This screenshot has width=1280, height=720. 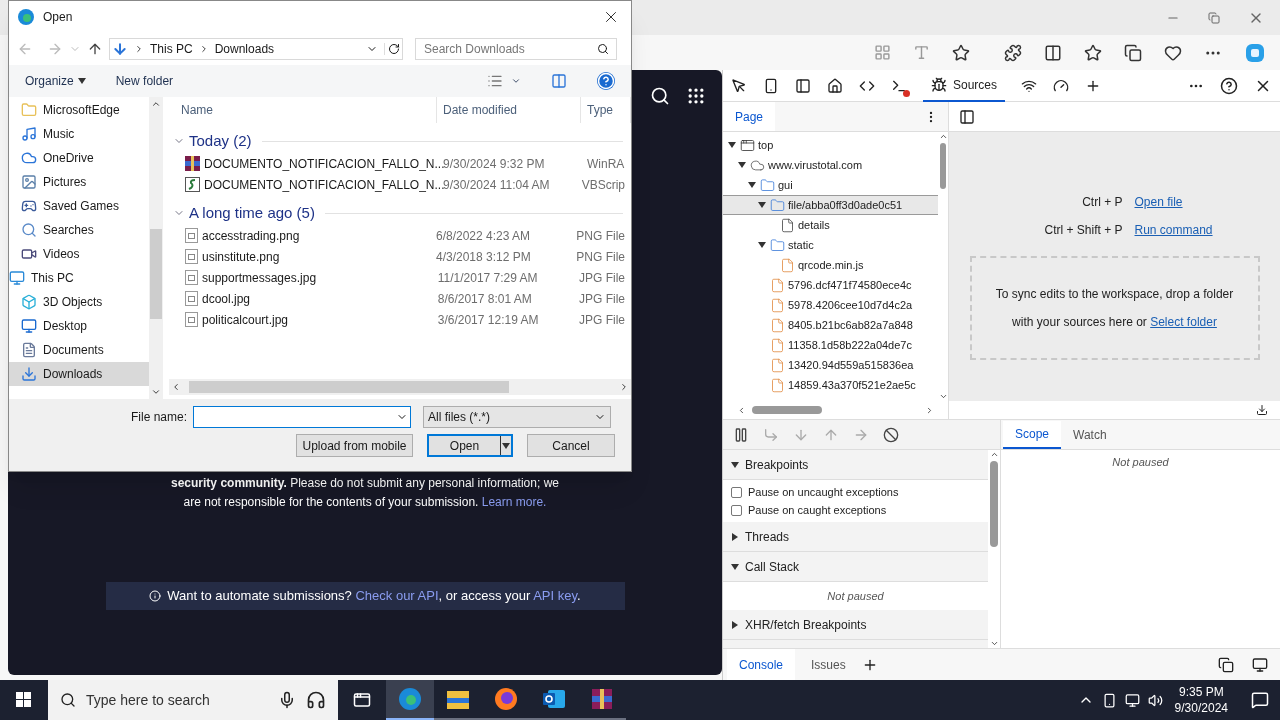 What do you see at coordinates (400, 184) in the screenshot?
I see `file-row: DOCUMENTO_NOTIFICACION_FALLO_N...9/30/2024 11:04 AM VBScrip` at bounding box center [400, 184].